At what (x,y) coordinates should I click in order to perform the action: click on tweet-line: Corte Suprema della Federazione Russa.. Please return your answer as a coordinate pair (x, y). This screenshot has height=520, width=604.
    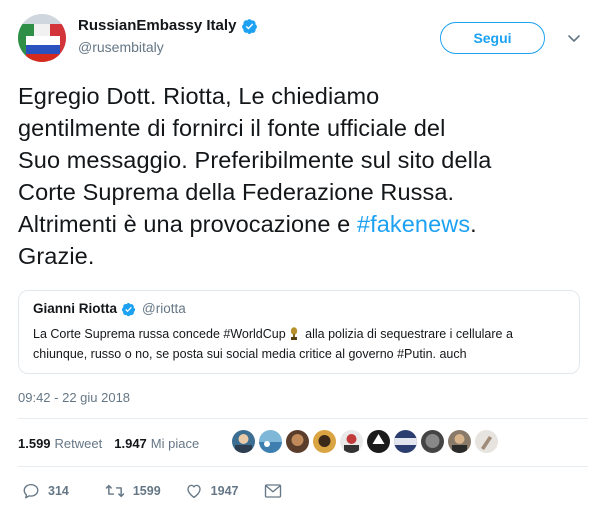
    Looking at the image, I should click on (236, 192).